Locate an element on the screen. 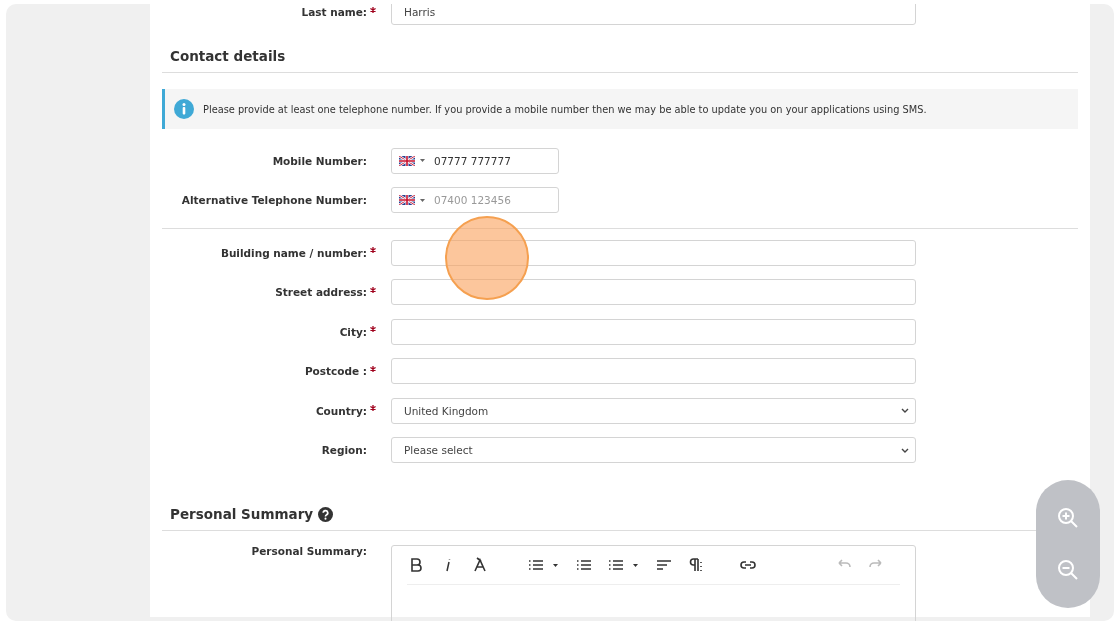 The image size is (1120, 627). dropdown-value: Please select is located at coordinates (438, 450).